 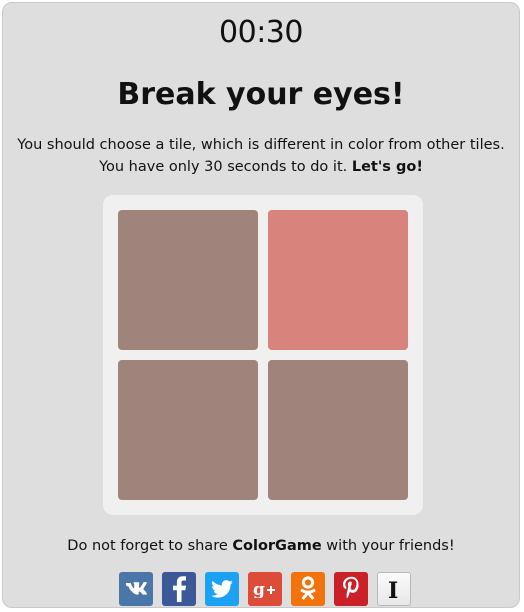 I want to click on odnoklassniki-share-button, so click(x=308, y=589).